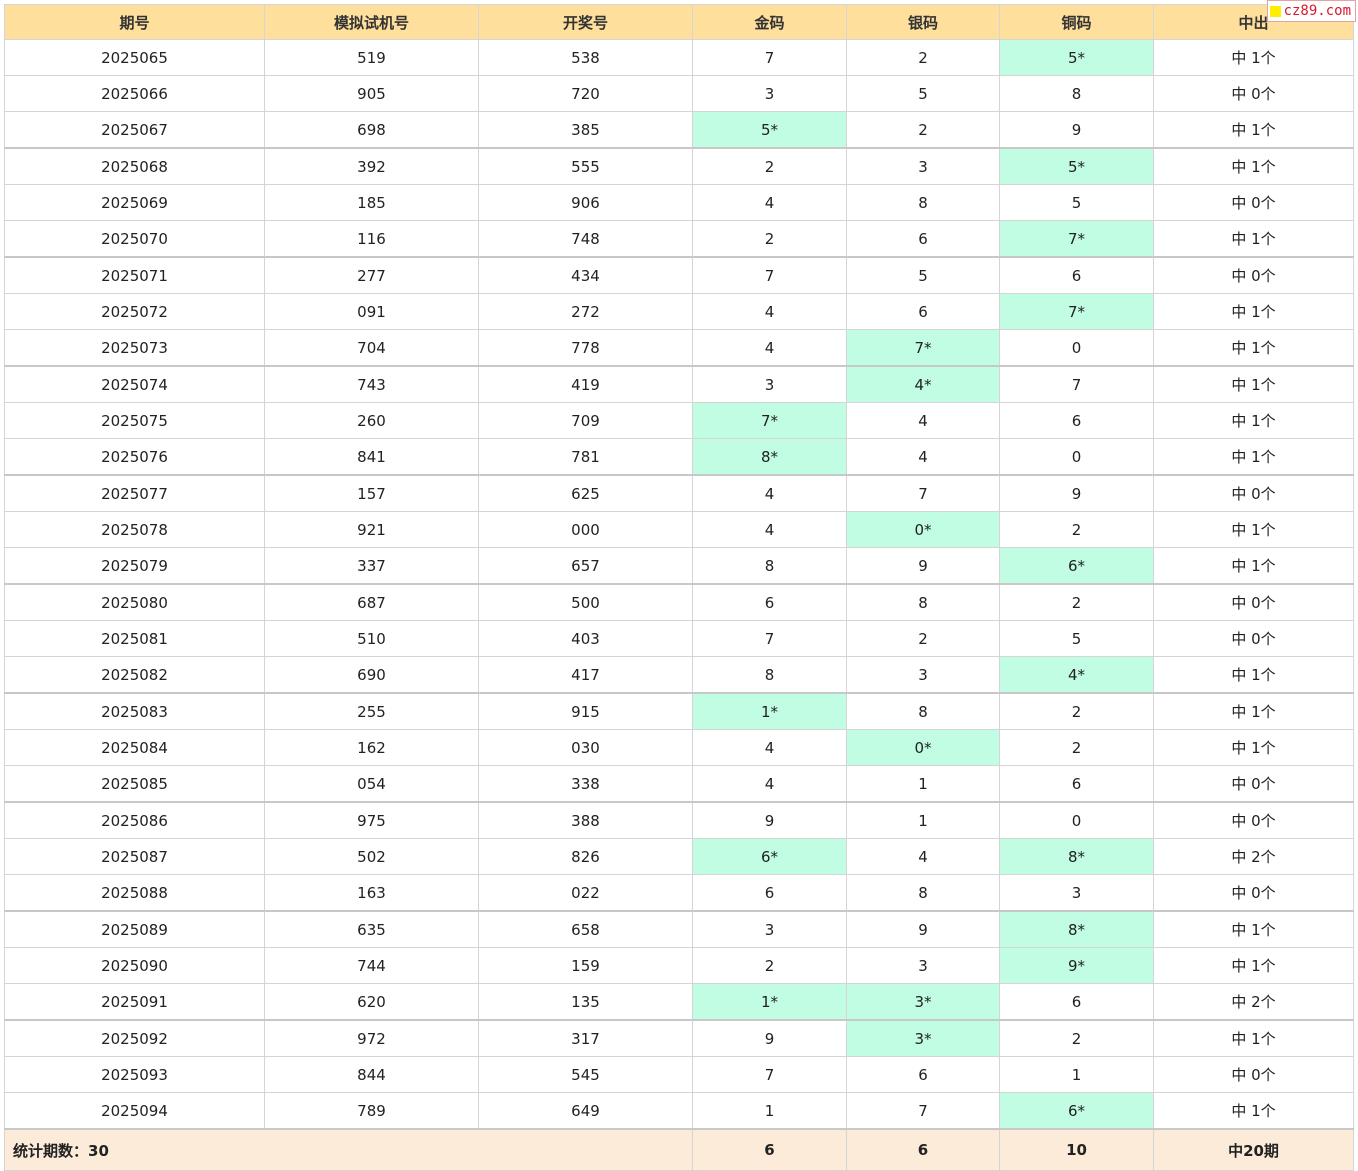  What do you see at coordinates (371, 711) in the screenshot?
I see `cell-sim-number: 255` at bounding box center [371, 711].